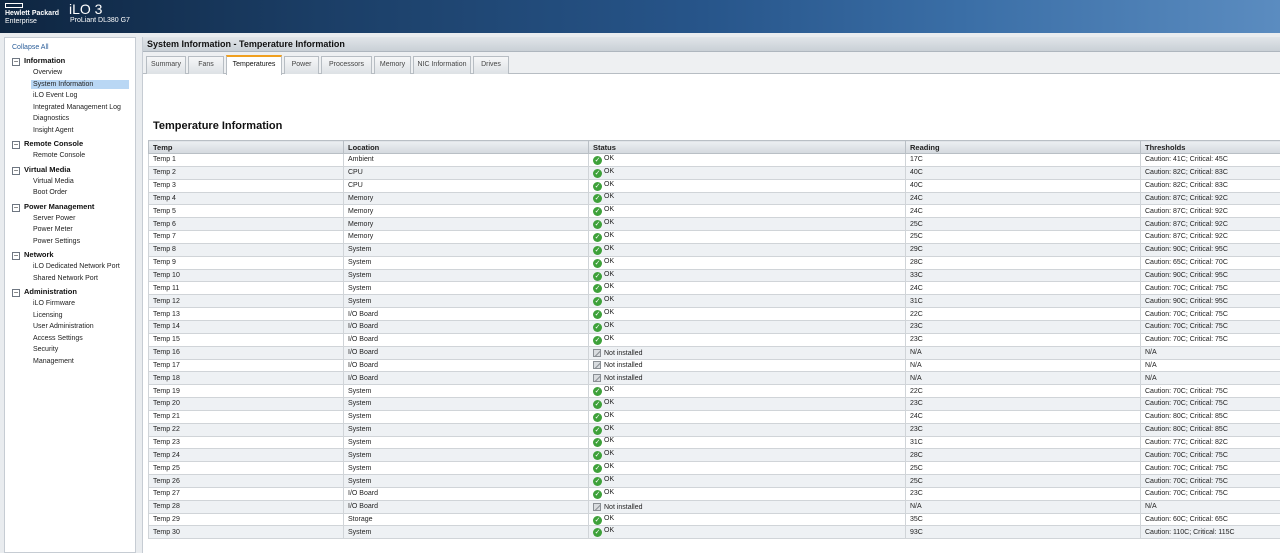 The height and width of the screenshot is (553, 1280). What do you see at coordinates (246, 404) in the screenshot?
I see `cell-temp: Temp 20` at bounding box center [246, 404].